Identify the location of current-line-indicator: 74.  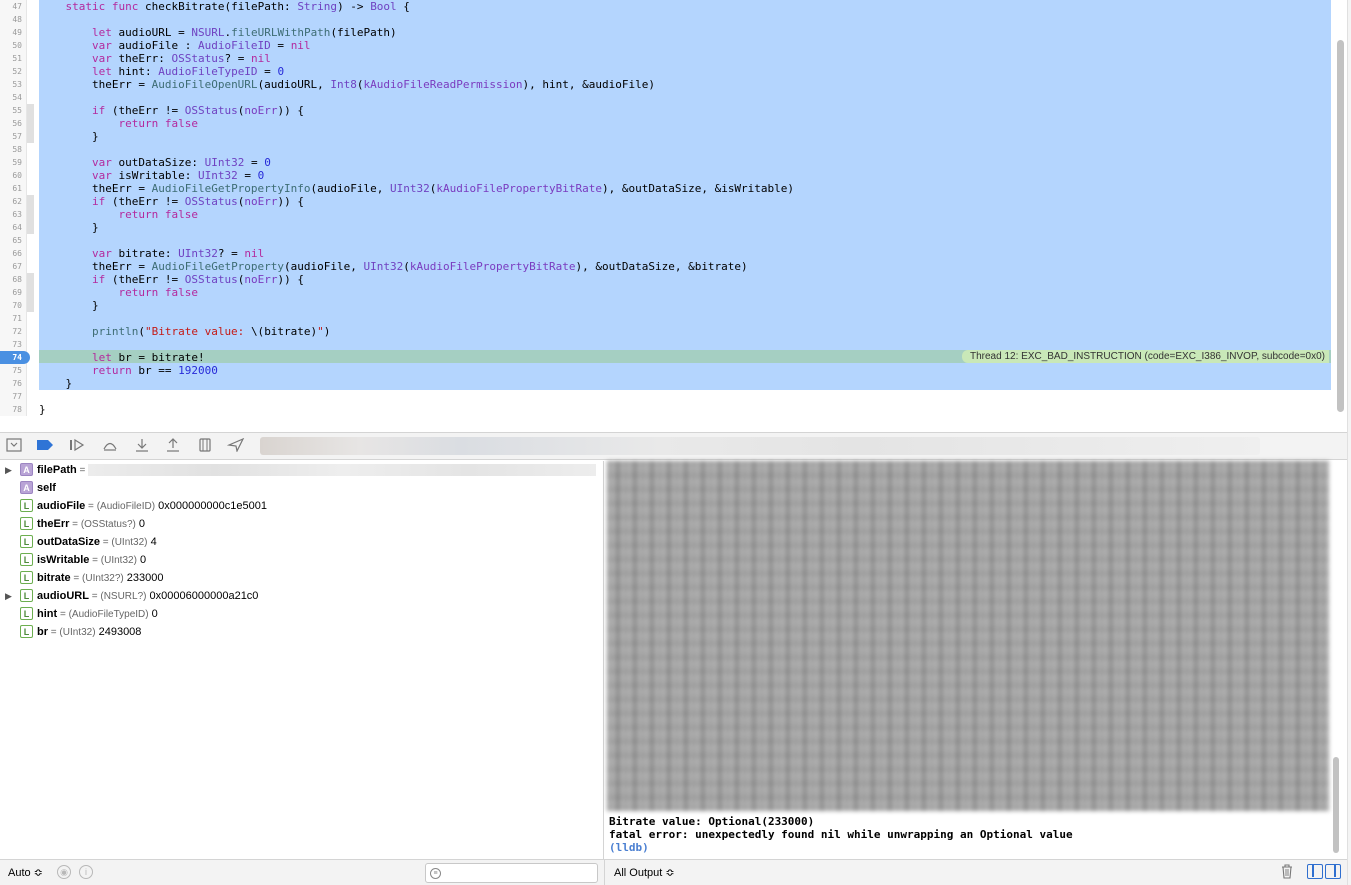
(15, 357).